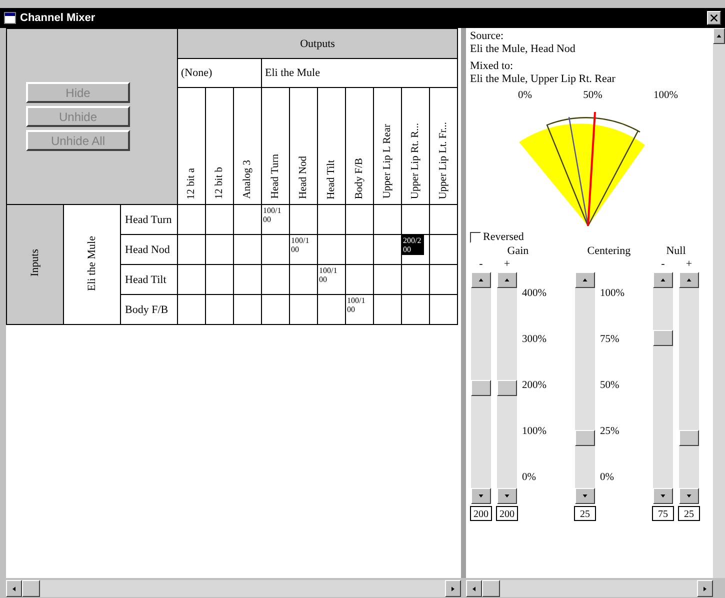 This screenshot has width=725, height=598. I want to click on source-label: Source:, so click(487, 36).